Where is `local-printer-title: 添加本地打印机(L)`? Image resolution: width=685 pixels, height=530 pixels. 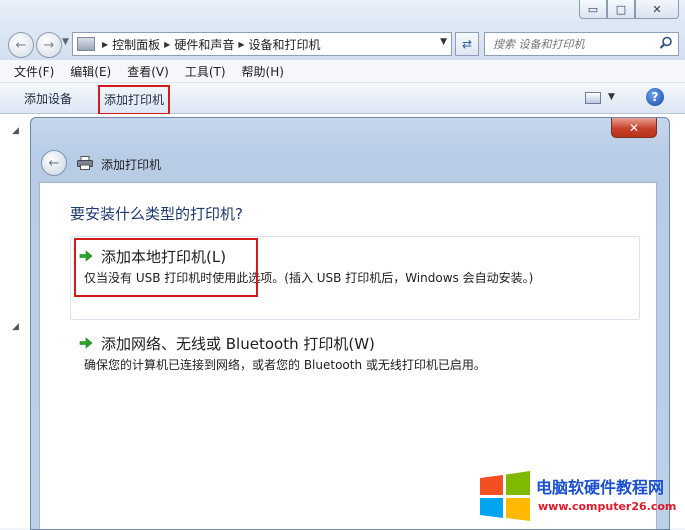 local-printer-title: 添加本地打印机(L) is located at coordinates (163, 256).